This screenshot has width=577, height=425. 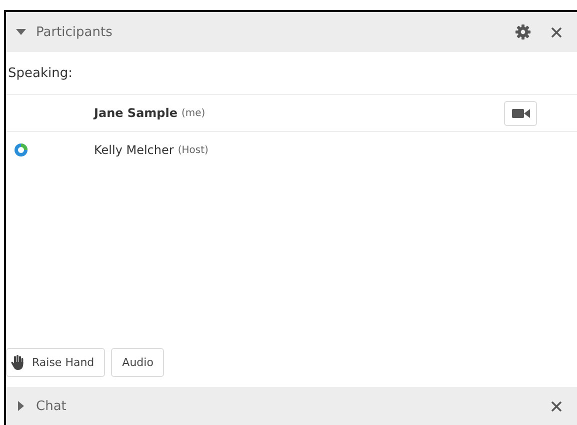 I want to click on participant-name: Jane Sample, so click(x=136, y=113).